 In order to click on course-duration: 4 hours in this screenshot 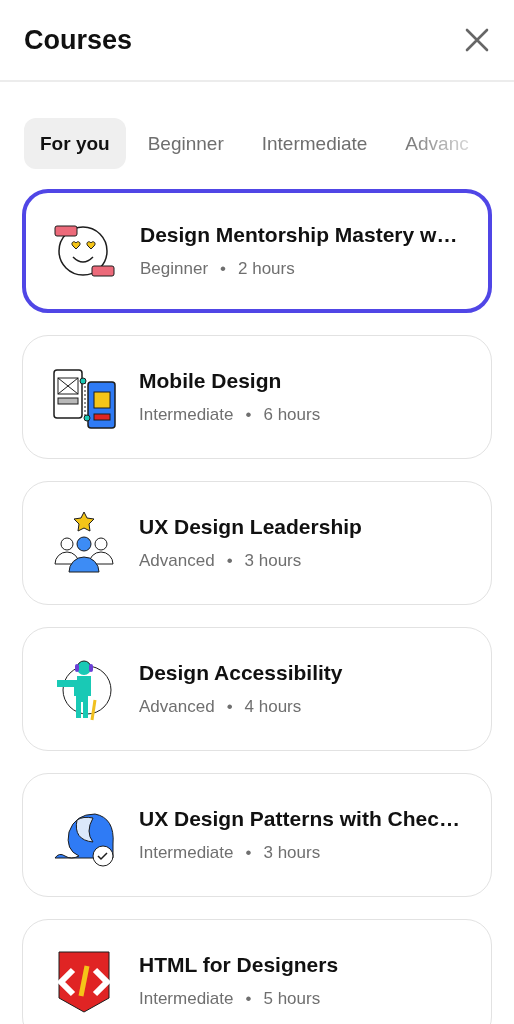, I will do `click(273, 707)`.